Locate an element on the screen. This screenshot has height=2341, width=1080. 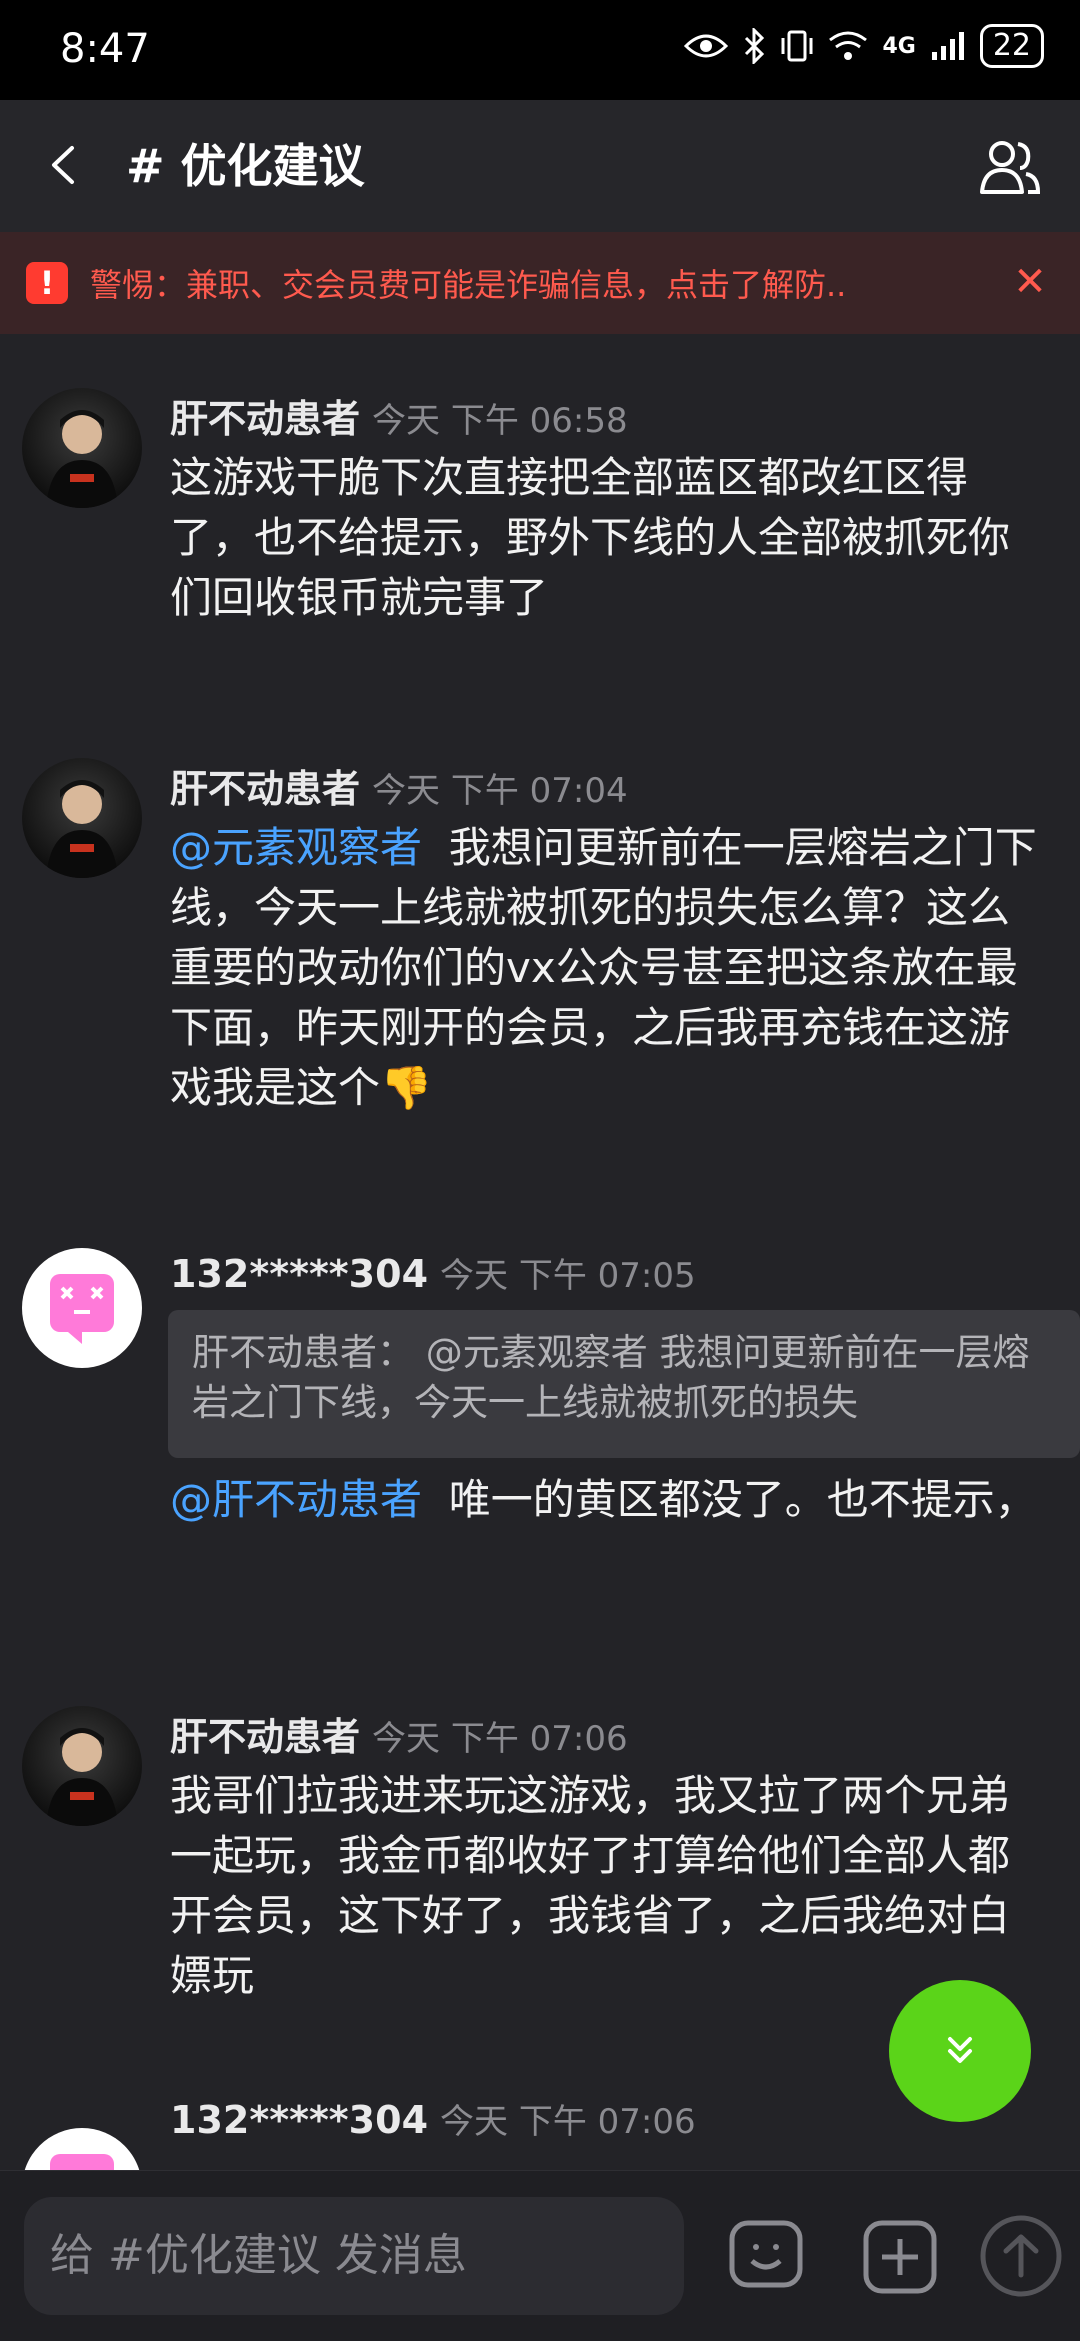
mention-link: @元素观察者 is located at coordinates (296, 847).